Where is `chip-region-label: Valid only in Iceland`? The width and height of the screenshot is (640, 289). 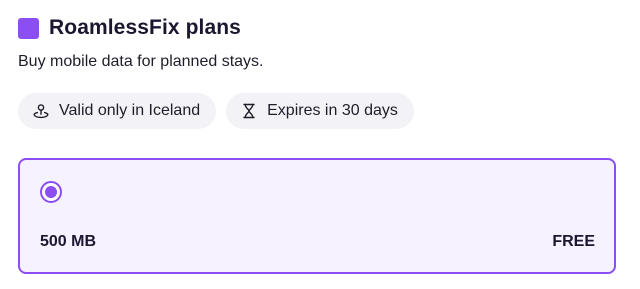
chip-region-label: Valid only in Iceland is located at coordinates (130, 110).